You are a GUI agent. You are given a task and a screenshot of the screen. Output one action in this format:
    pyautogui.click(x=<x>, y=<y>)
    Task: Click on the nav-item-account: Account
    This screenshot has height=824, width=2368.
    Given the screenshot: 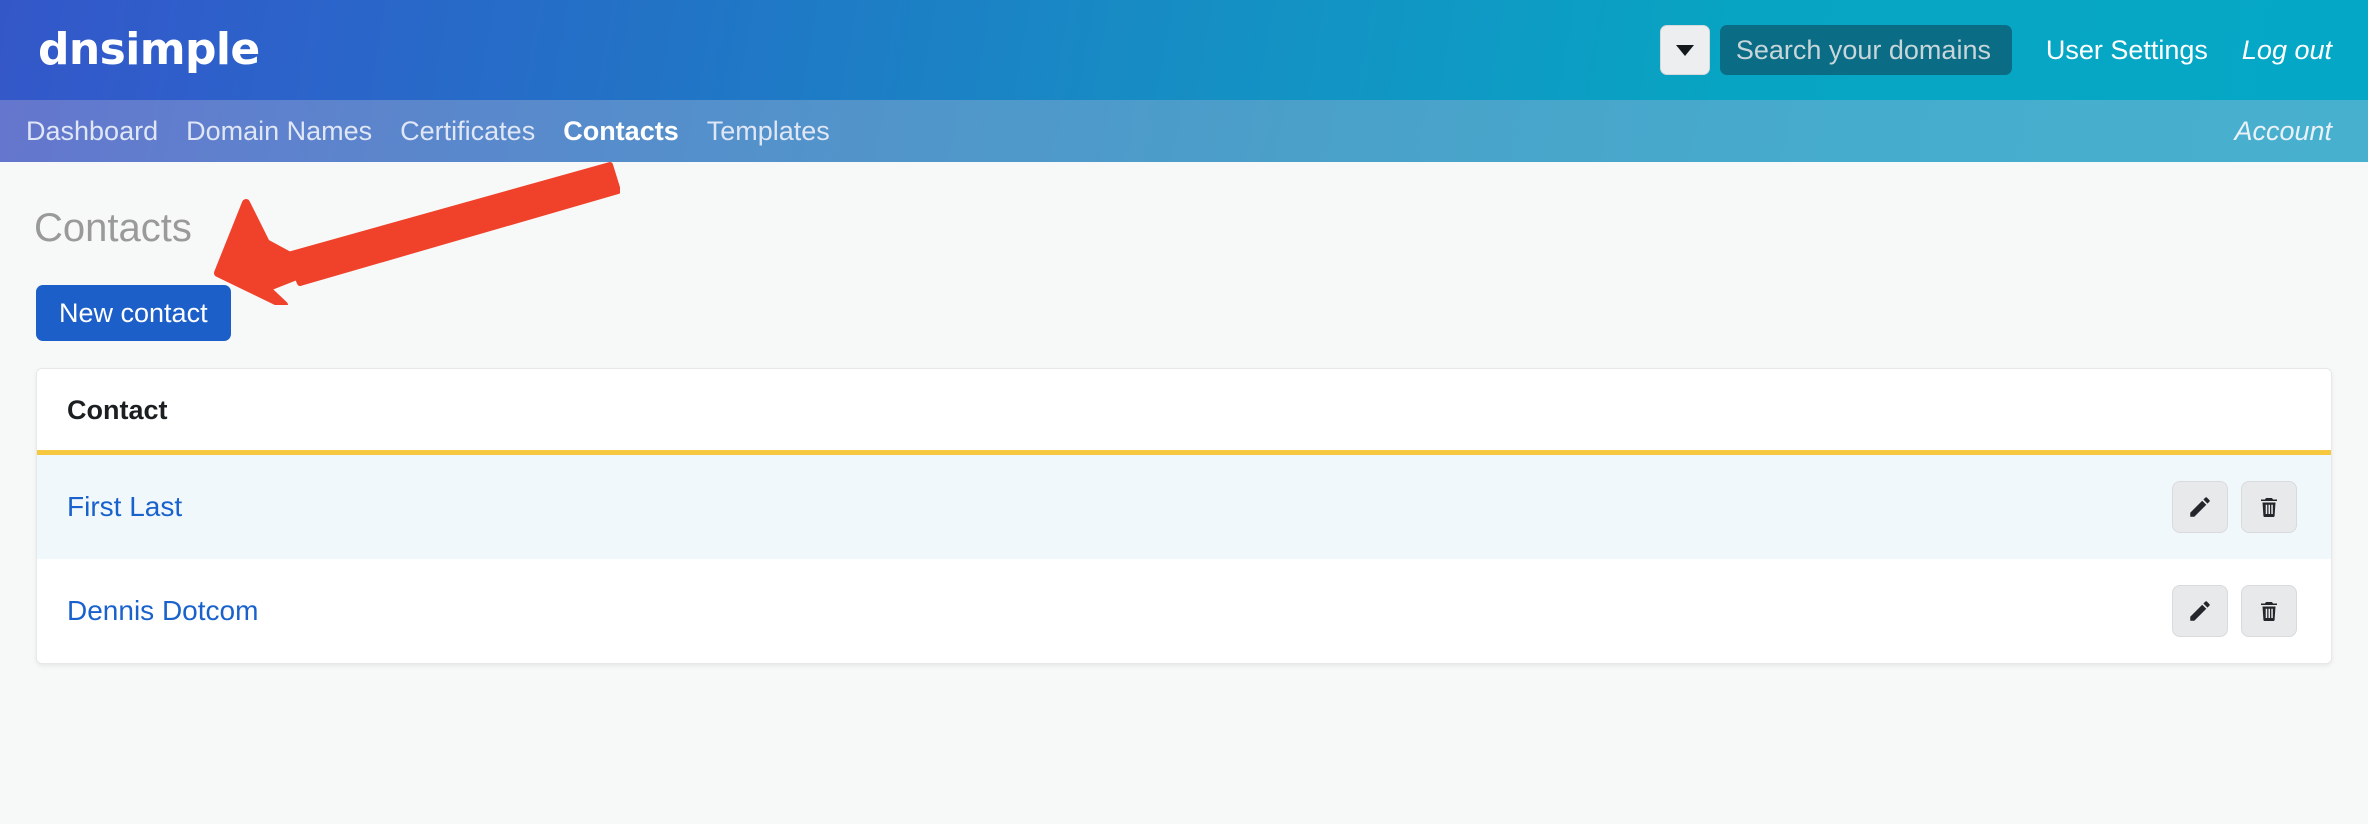 What is the action you would take?
    pyautogui.click(x=2283, y=131)
    